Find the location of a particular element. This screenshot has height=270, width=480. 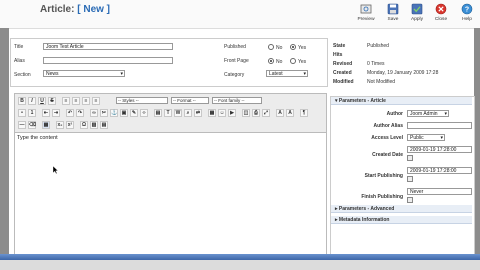

media-button: ▶ is located at coordinates (232, 113).